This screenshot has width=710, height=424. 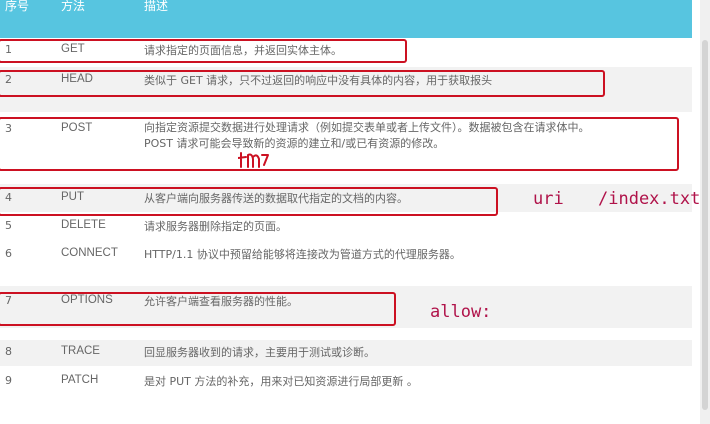 I want to click on allow-note: allow:, so click(x=461, y=312).